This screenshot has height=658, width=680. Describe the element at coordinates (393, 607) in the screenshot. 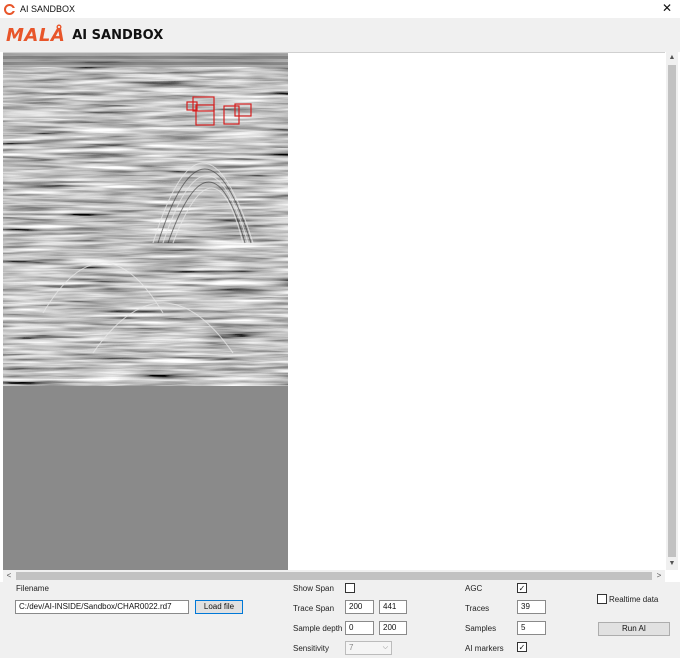

I see `trace-span-to-input: 441` at that location.